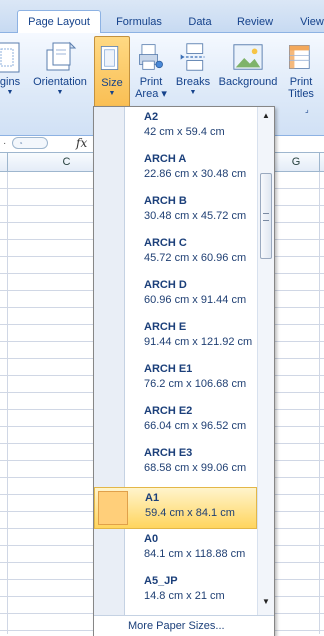  I want to click on paper-size-item-arch-b: ARCH B 30.48 cm x 45.72 cm, so click(175, 212).